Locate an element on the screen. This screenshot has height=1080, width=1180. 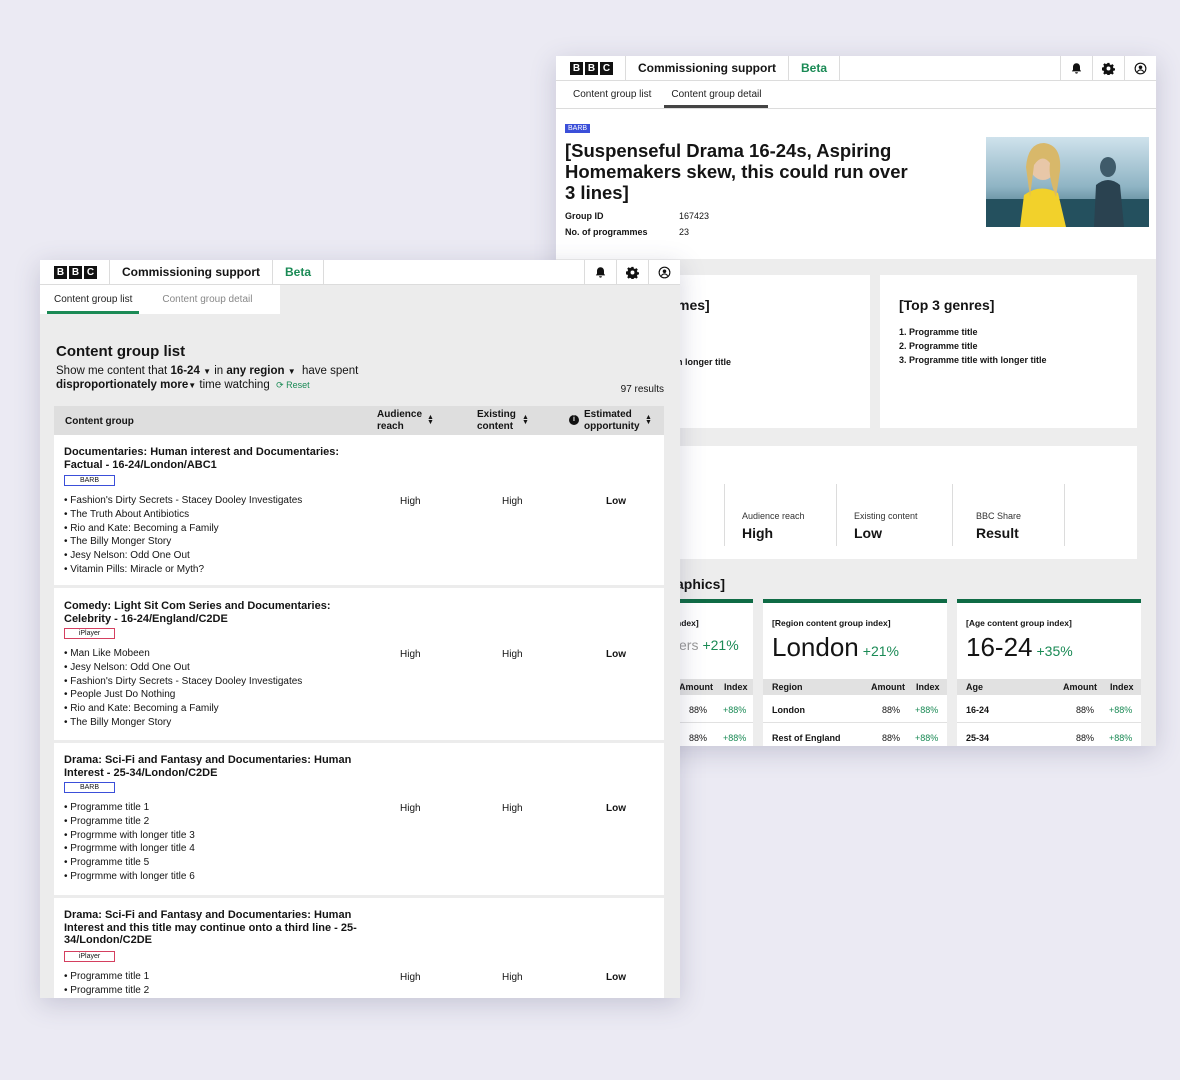
age-header: Age is located at coordinates (975, 687).